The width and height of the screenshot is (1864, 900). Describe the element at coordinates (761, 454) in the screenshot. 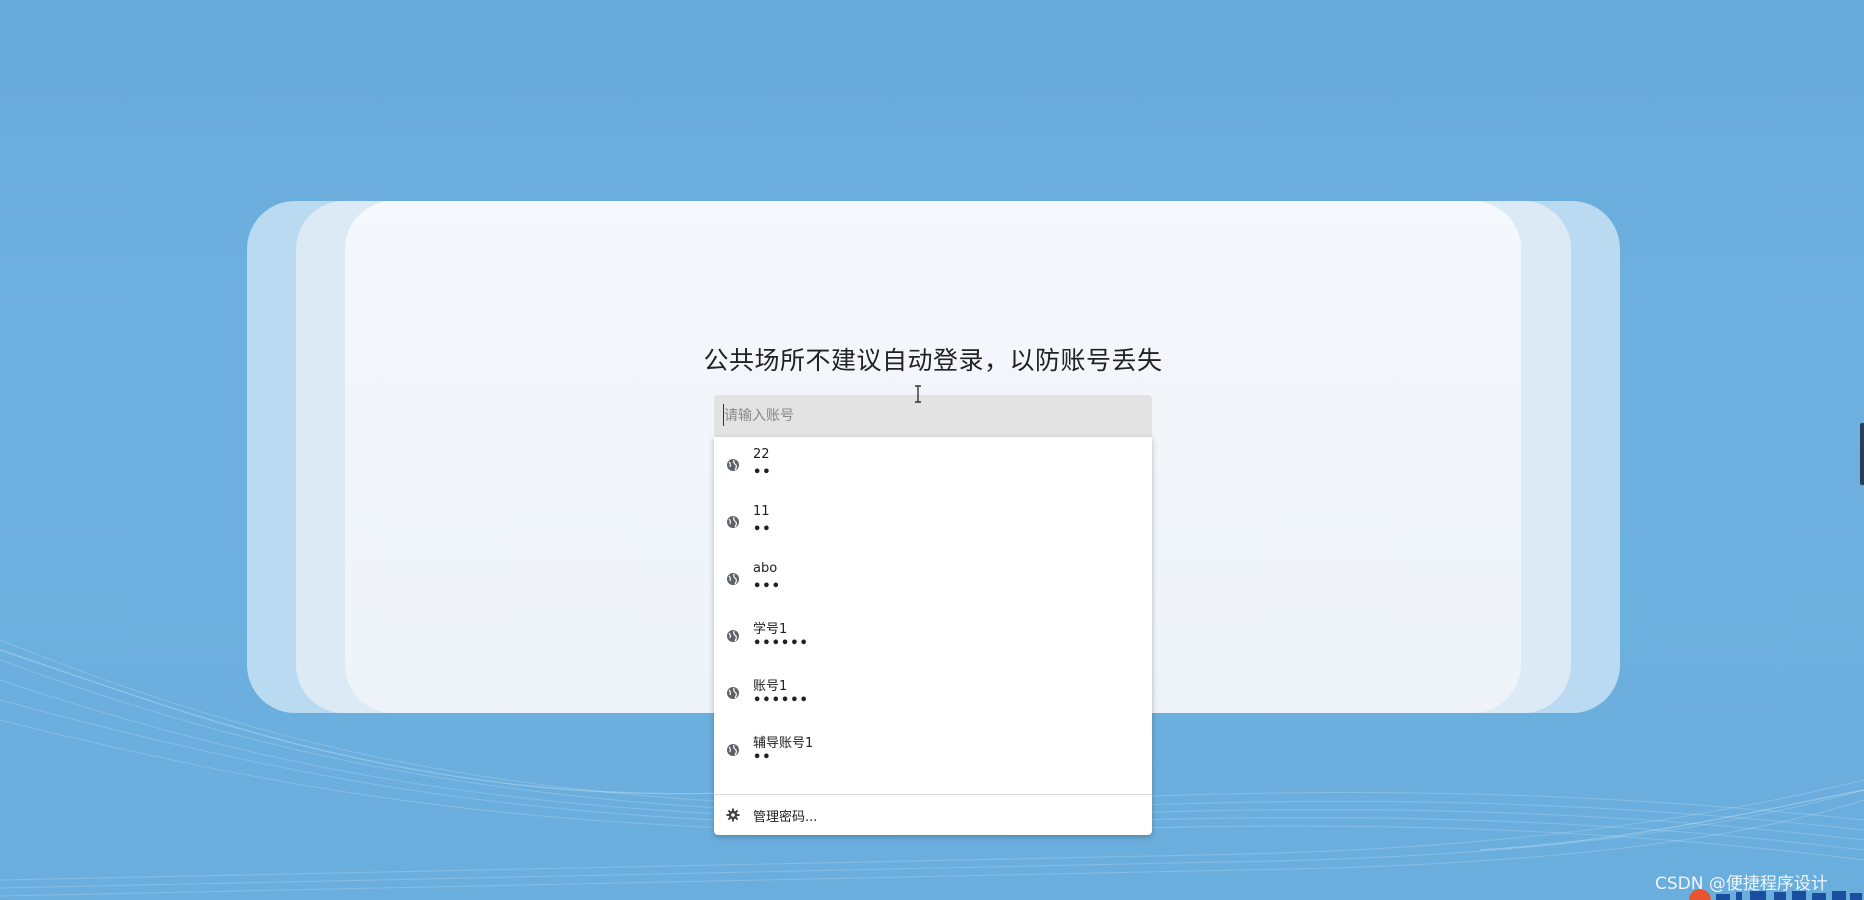

I see `credential-username: 22` at that location.